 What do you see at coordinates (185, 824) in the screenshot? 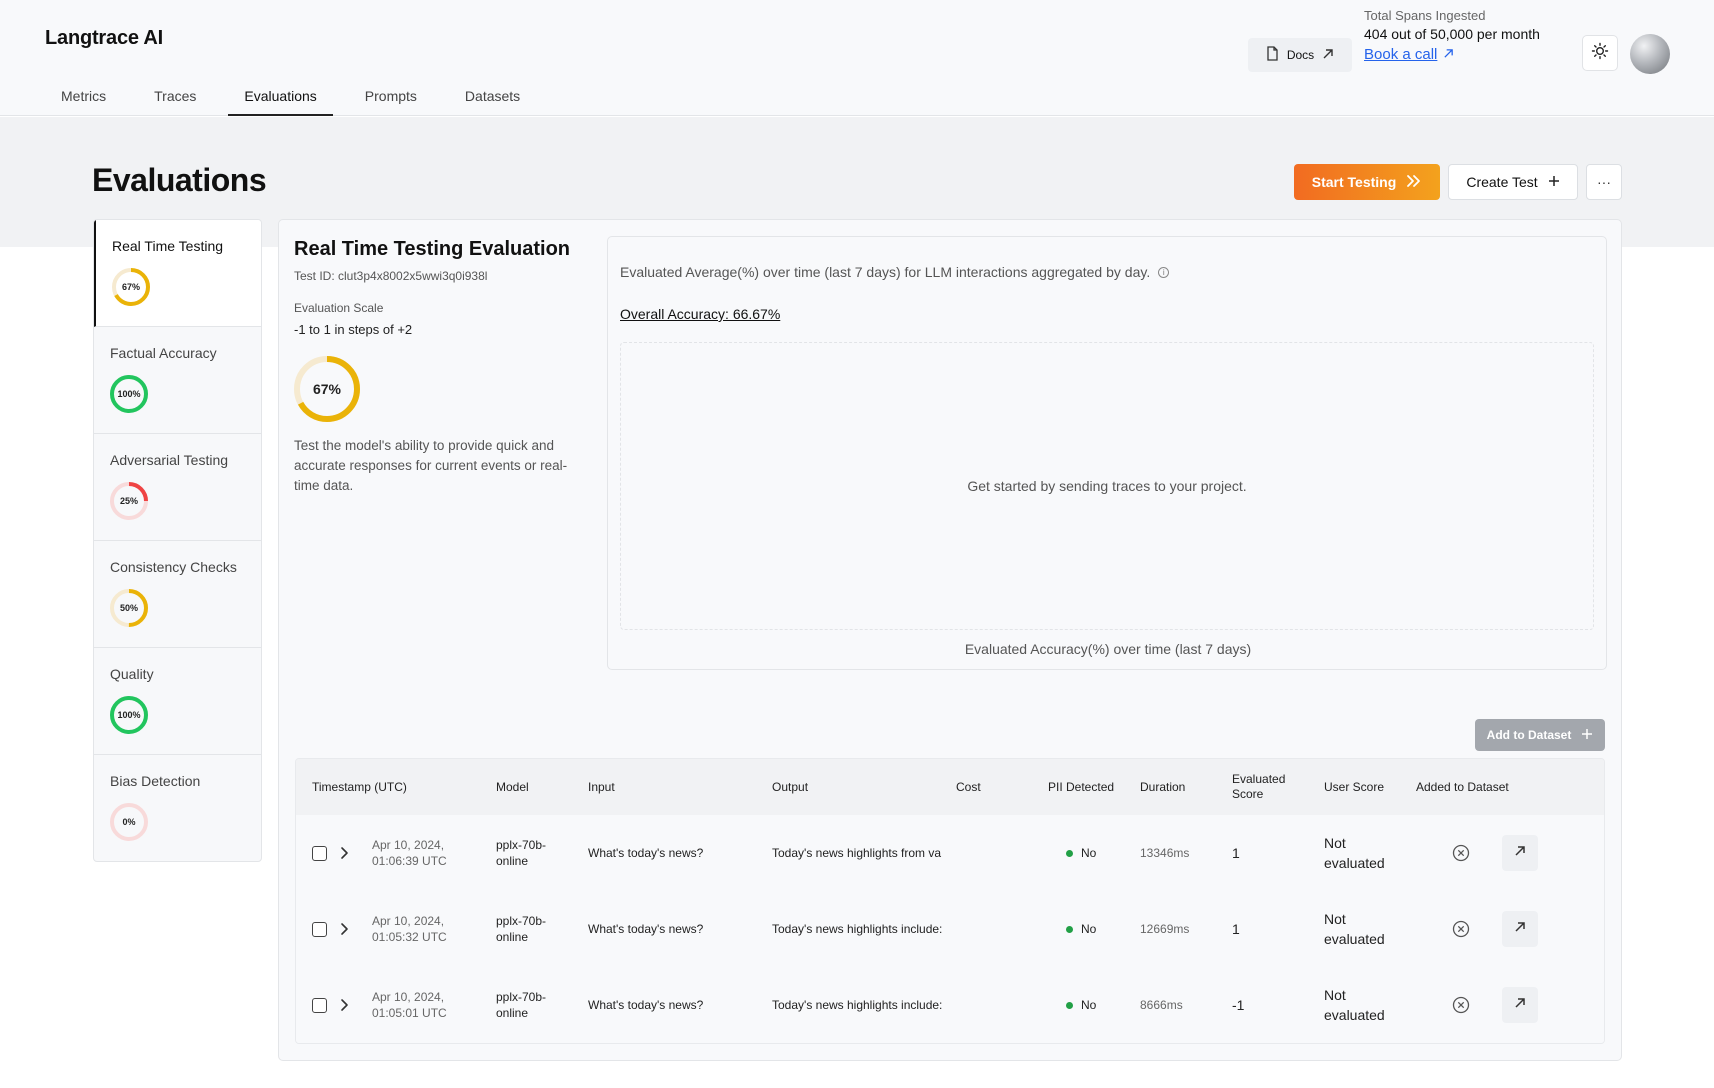
I see `score-ring: 0%` at bounding box center [185, 824].